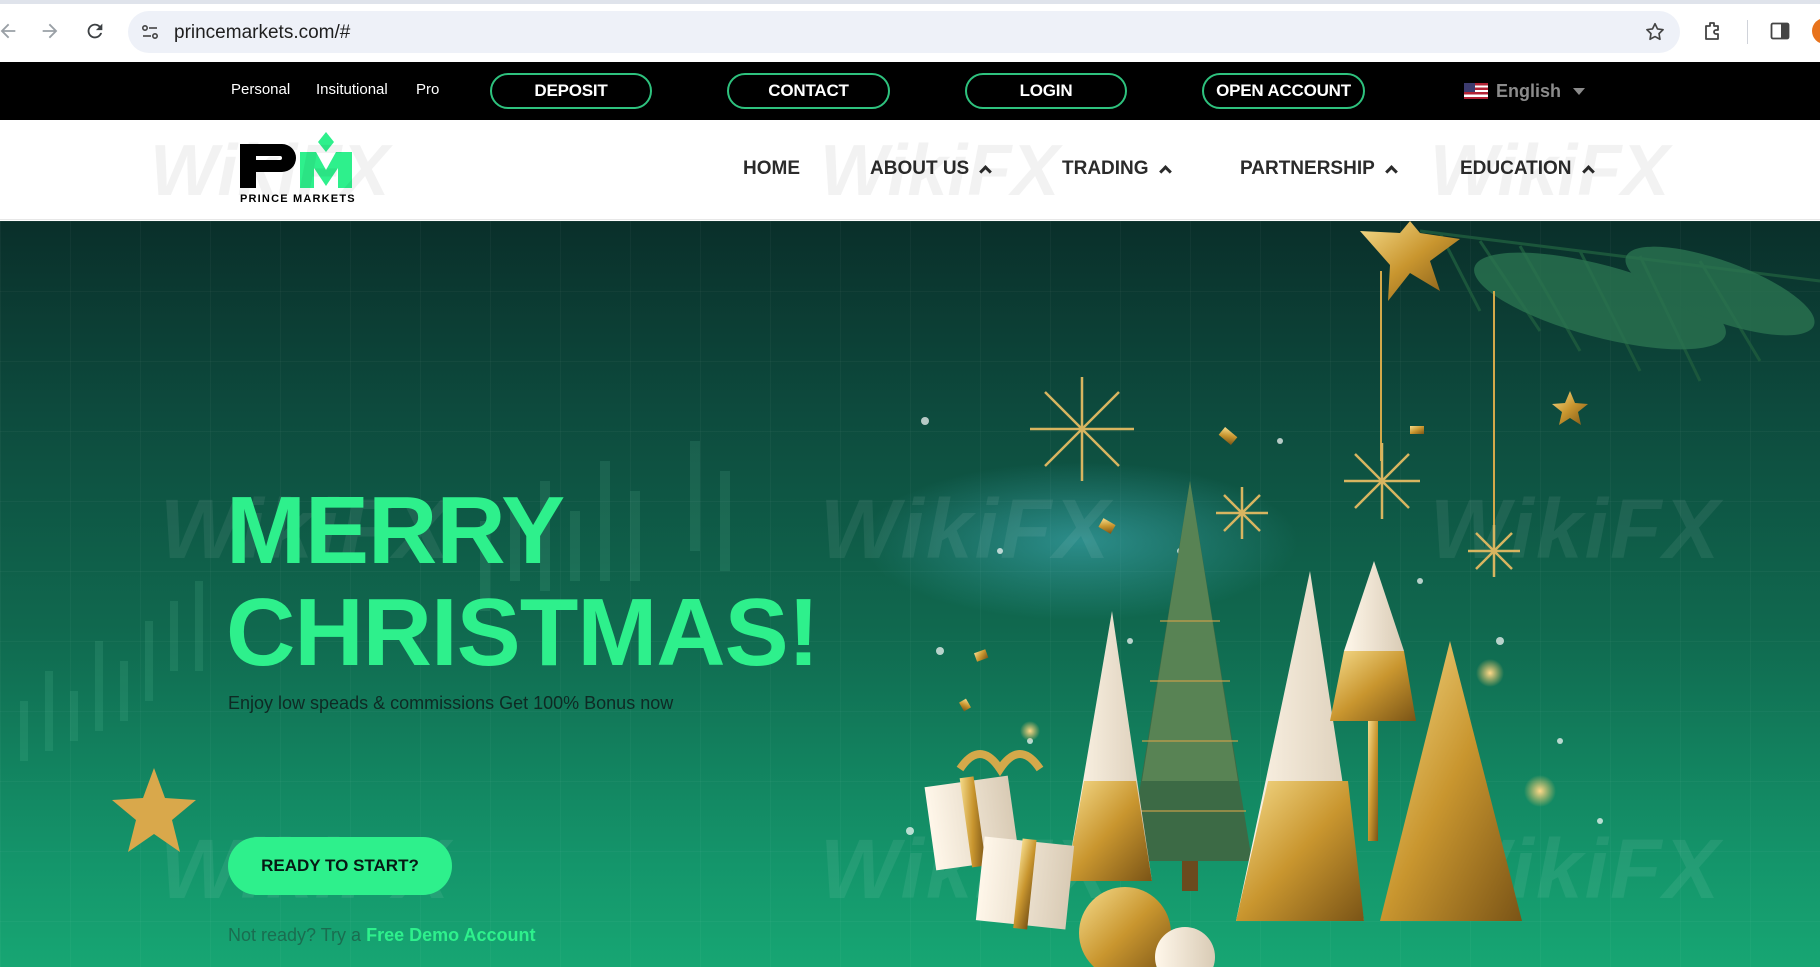 The width and height of the screenshot is (1820, 967). What do you see at coordinates (11, 31) in the screenshot?
I see `back-icon` at bounding box center [11, 31].